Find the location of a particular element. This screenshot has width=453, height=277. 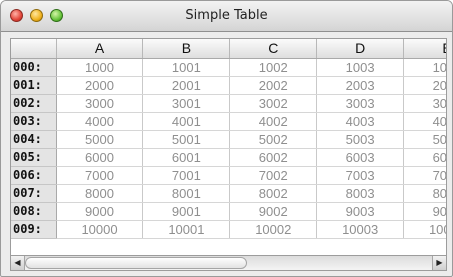

table-cell: 5001 is located at coordinates (186, 139).